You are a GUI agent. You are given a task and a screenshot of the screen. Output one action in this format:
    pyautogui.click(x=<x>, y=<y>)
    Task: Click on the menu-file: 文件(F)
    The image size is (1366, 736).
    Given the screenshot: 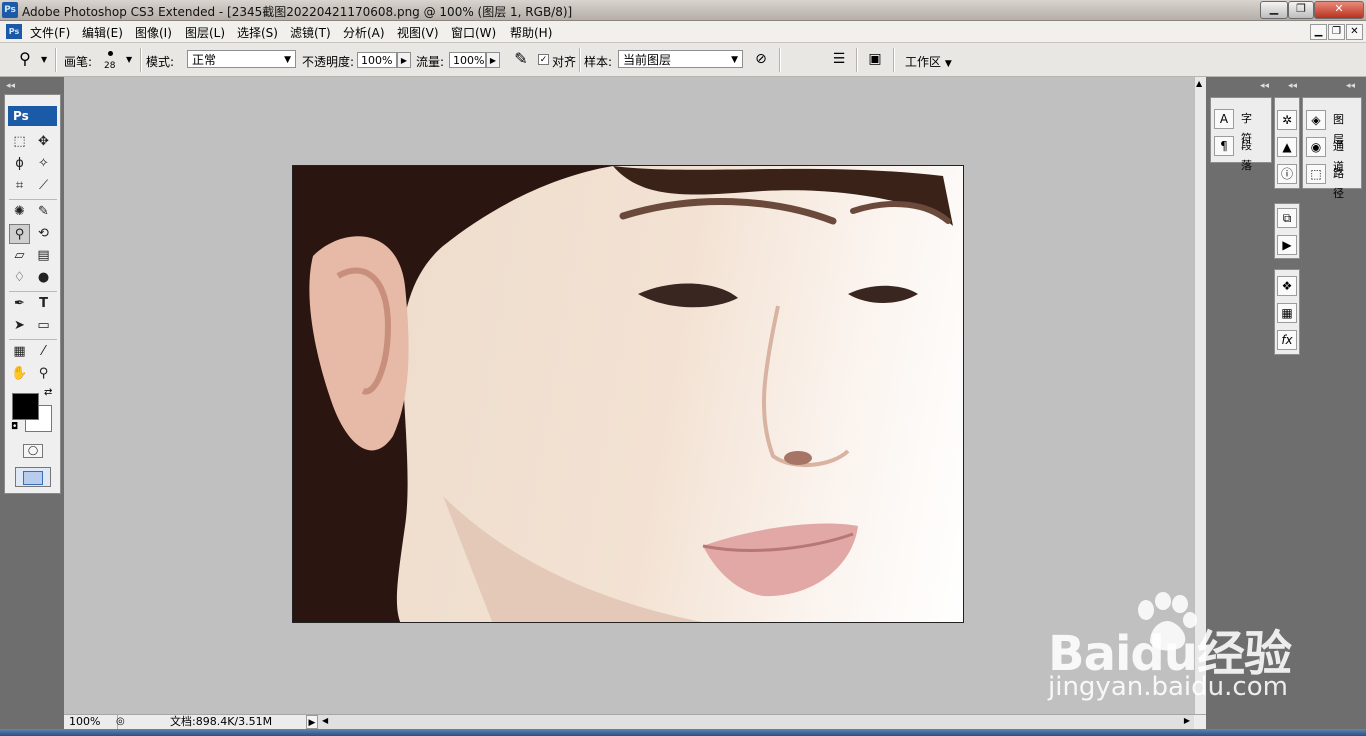 What is the action you would take?
    pyautogui.click(x=50, y=32)
    